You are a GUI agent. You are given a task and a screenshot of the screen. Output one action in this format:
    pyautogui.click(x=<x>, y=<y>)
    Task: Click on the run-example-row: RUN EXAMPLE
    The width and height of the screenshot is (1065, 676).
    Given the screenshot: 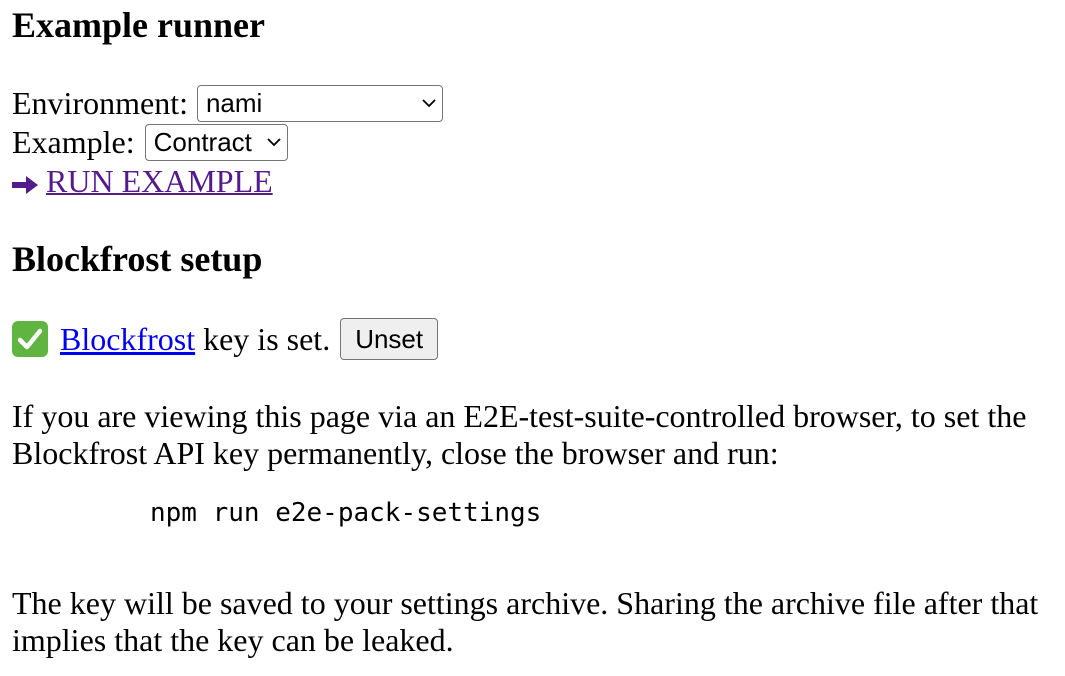 What is the action you would take?
    pyautogui.click(x=142, y=181)
    